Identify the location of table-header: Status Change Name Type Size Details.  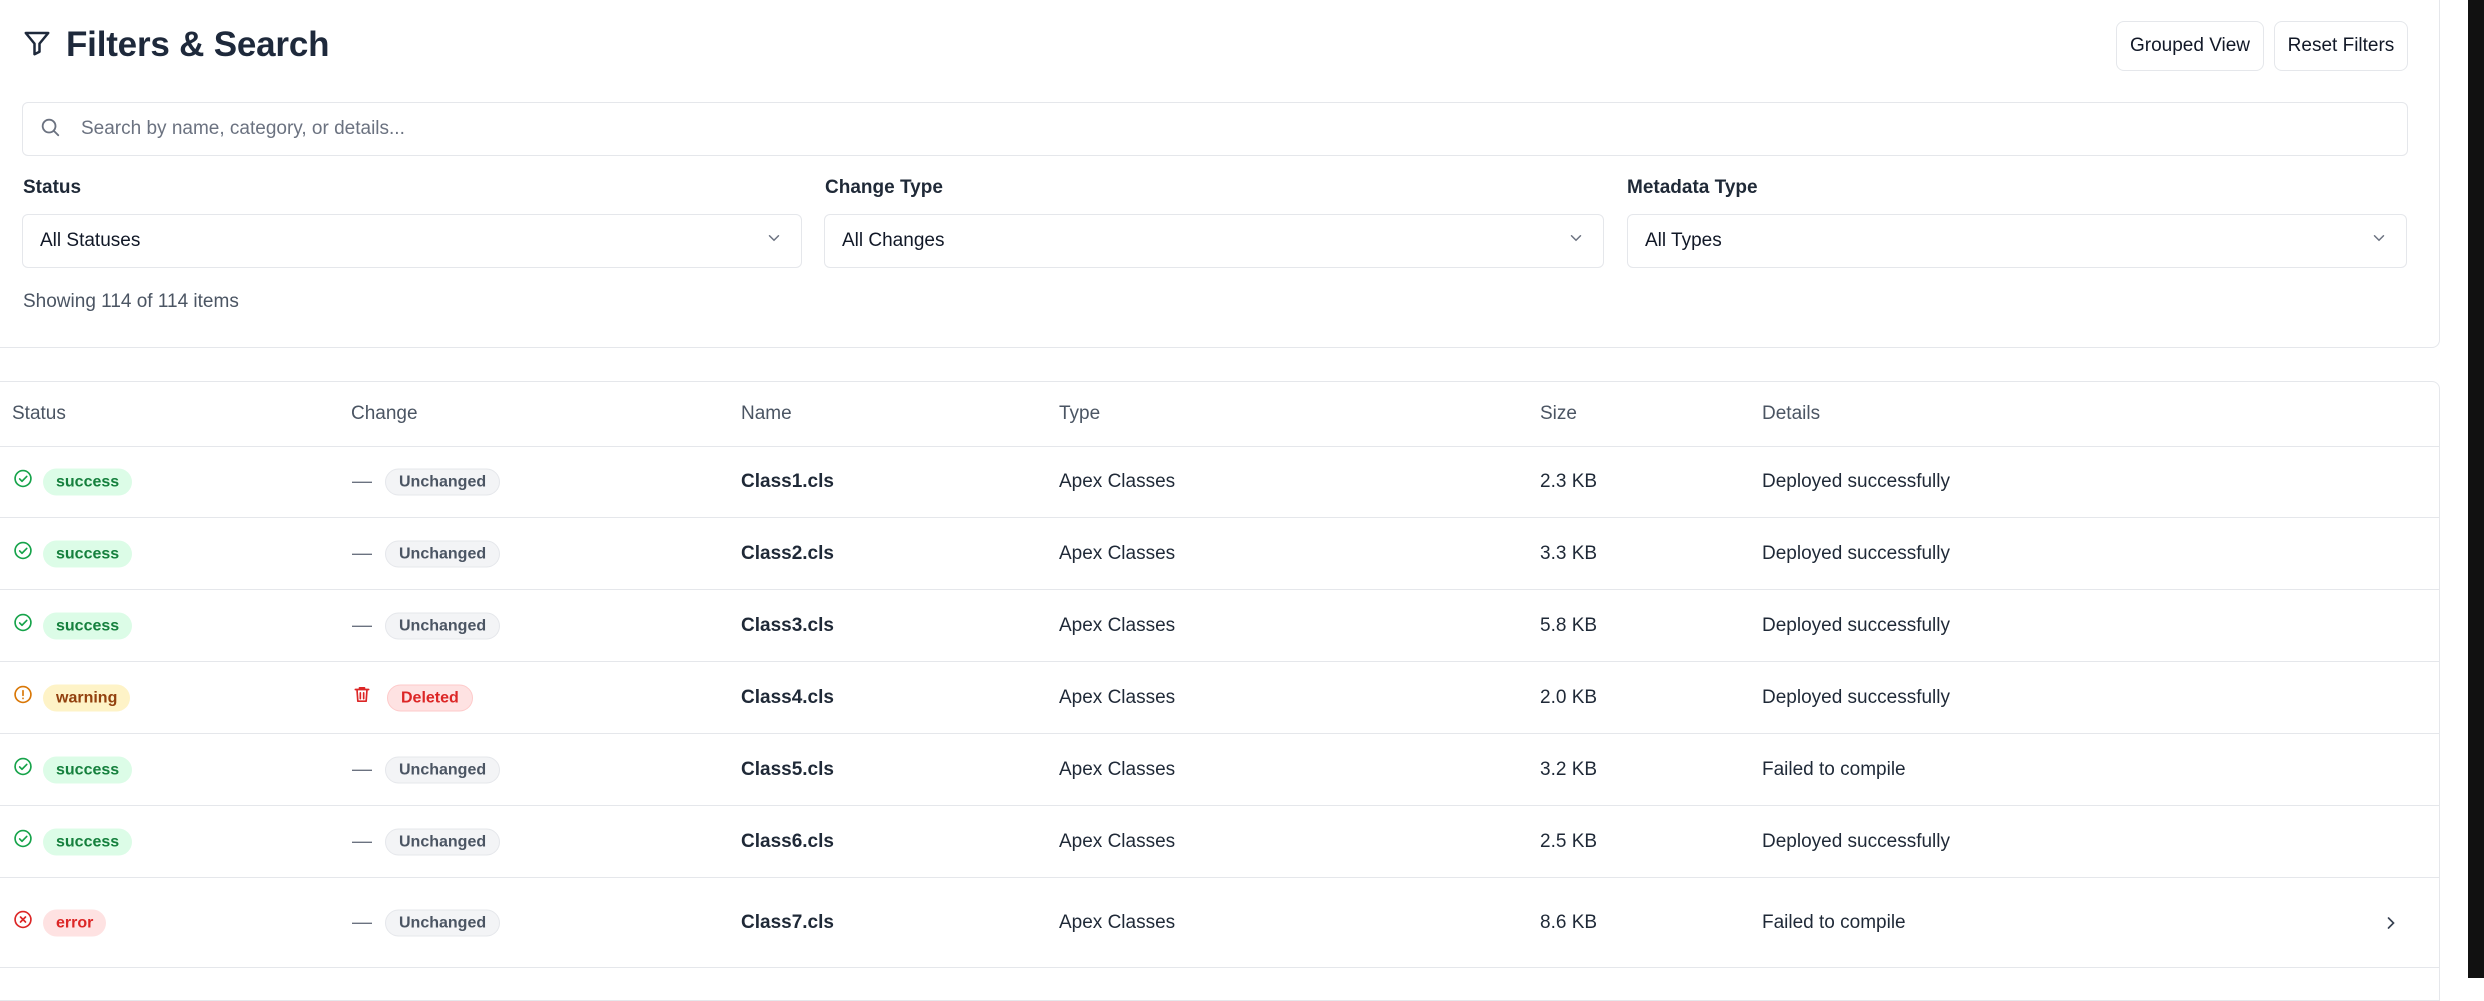
(1219, 414).